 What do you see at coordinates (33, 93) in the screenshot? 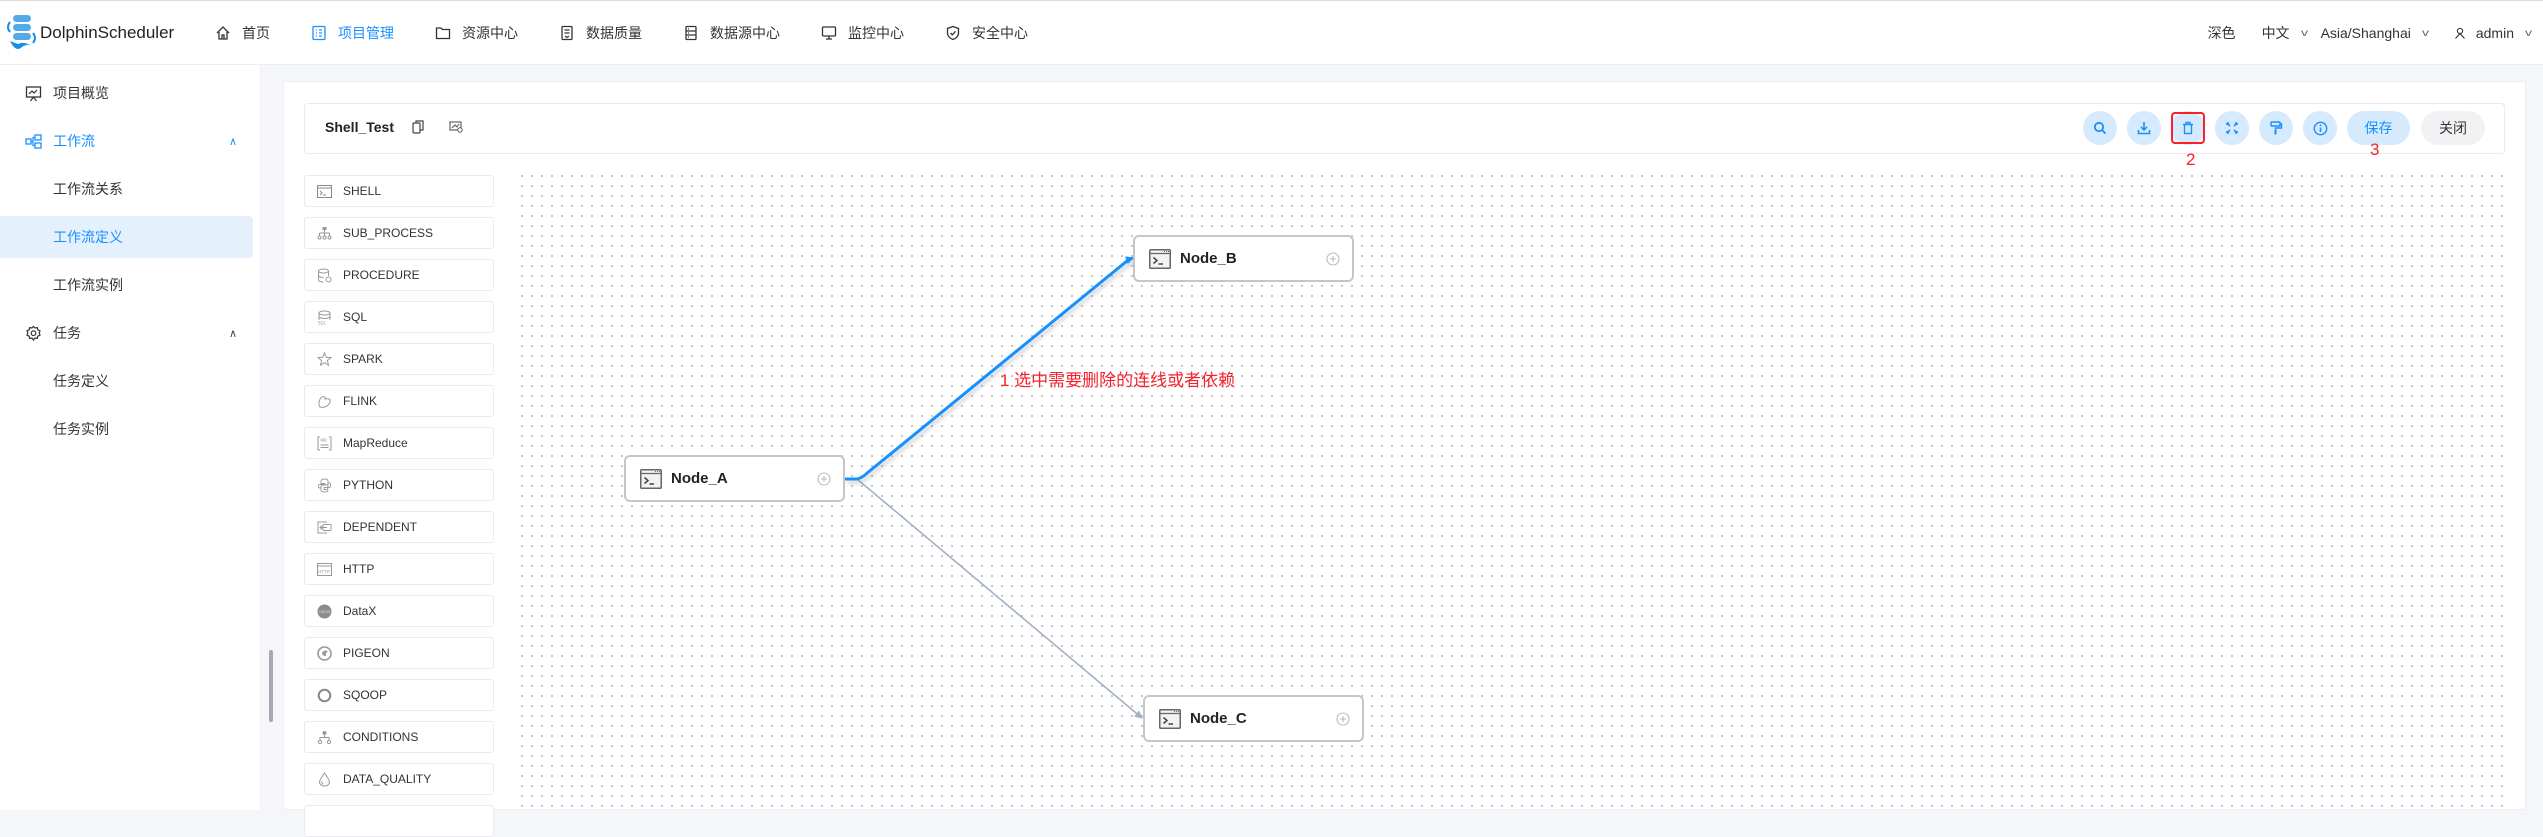
I see `overview-icon` at bounding box center [33, 93].